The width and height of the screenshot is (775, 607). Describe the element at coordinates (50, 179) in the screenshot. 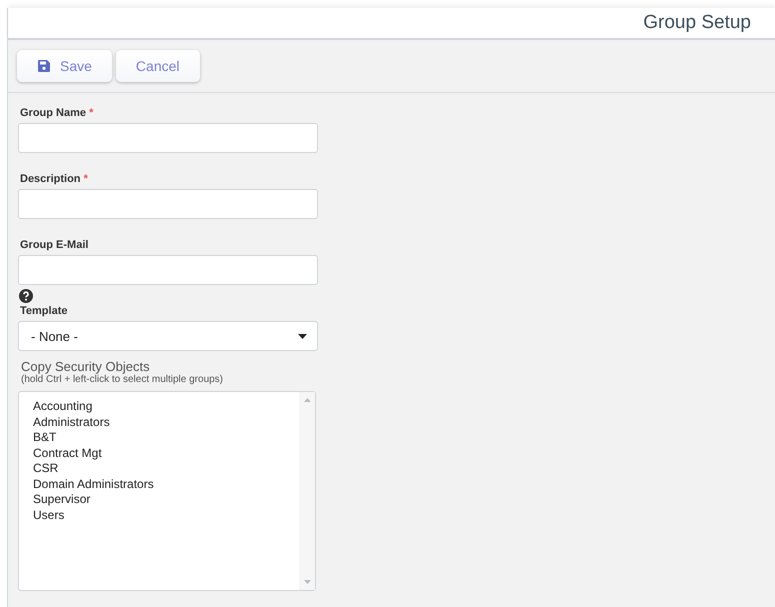

I see `field-label: Description` at that location.